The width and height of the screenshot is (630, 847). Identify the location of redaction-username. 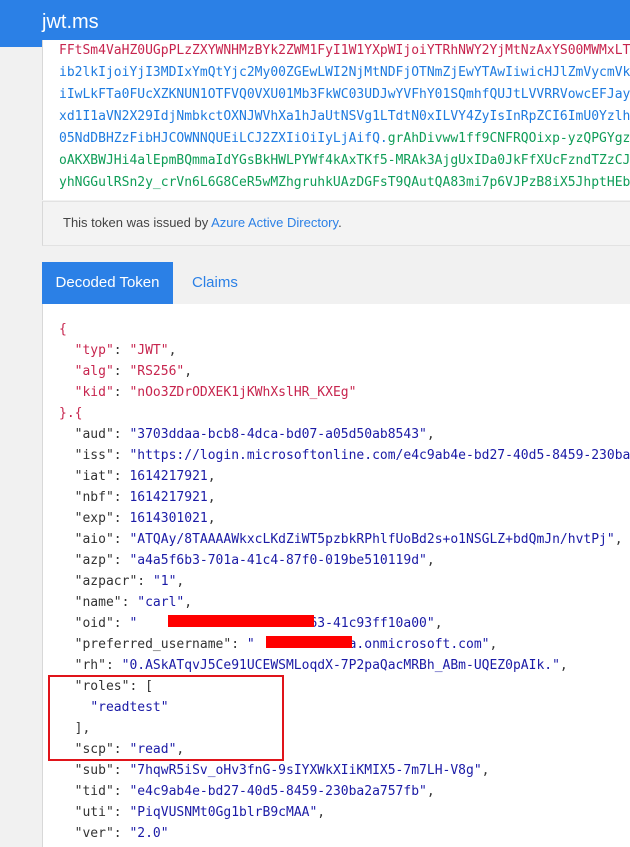
(309, 642).